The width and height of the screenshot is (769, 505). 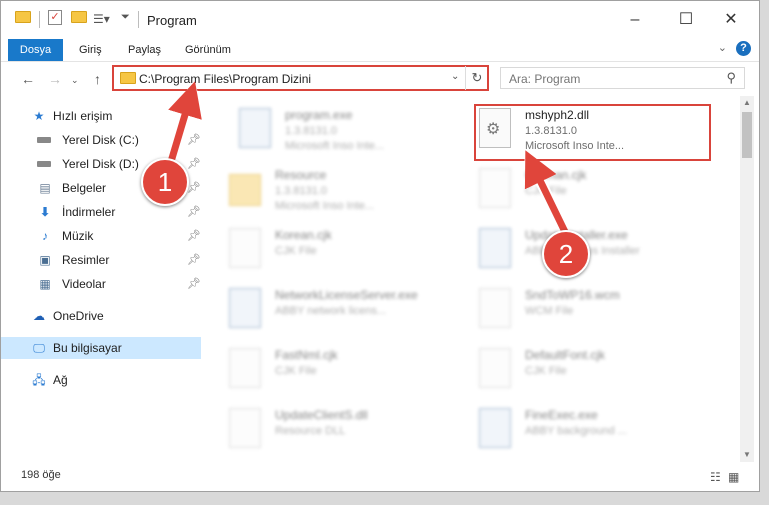 I want to click on sidebar-item-label: Hızlı erişim, so click(x=83, y=116).